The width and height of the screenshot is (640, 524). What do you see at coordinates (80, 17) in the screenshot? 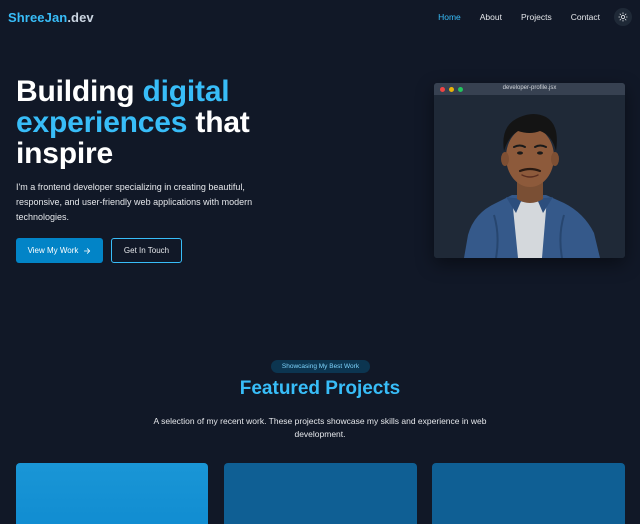
I see `logo-tld: .dev` at bounding box center [80, 17].